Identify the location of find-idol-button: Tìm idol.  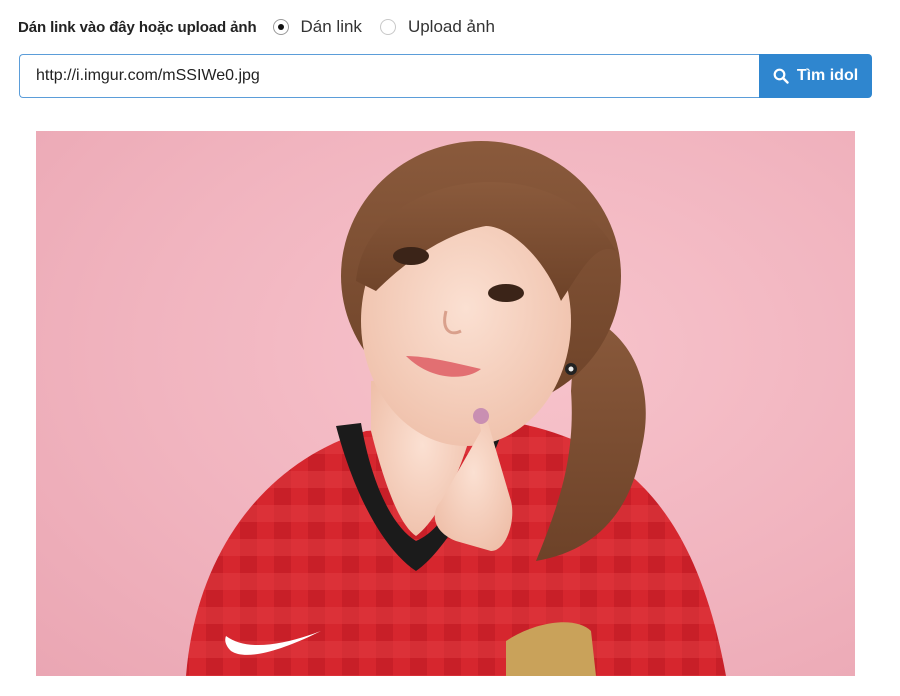
(815, 76).